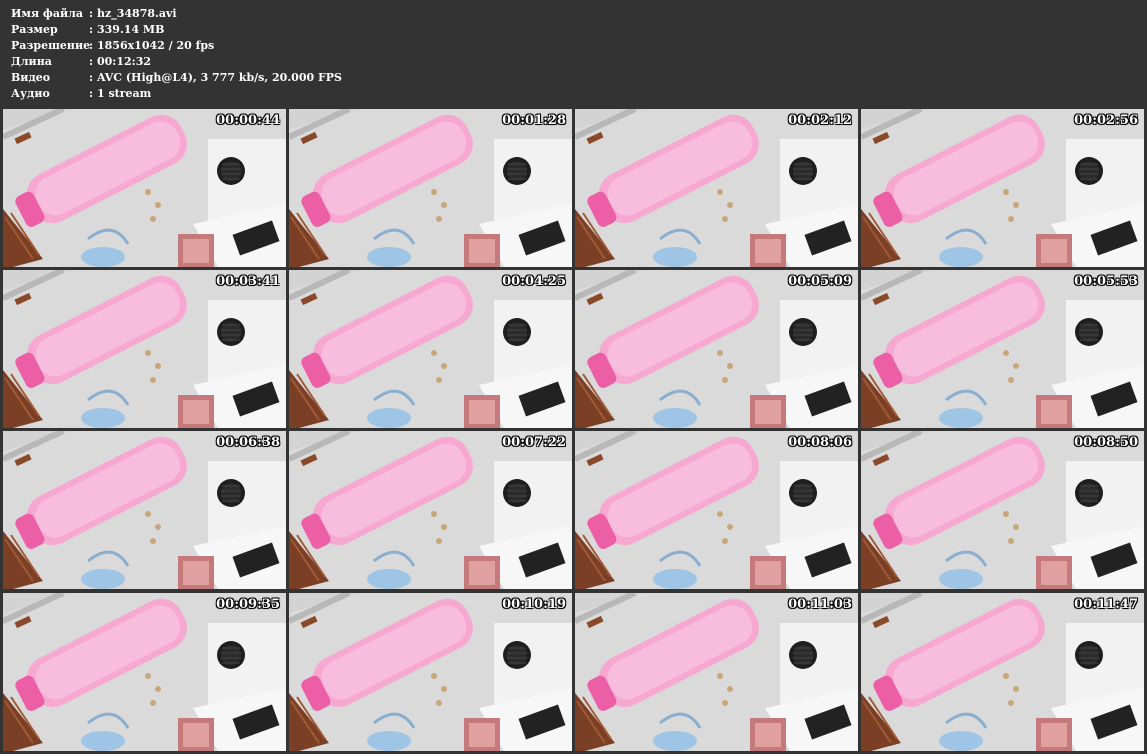  Describe the element at coordinates (31, 77) in the screenshot. I see `info-key: Видео` at that location.